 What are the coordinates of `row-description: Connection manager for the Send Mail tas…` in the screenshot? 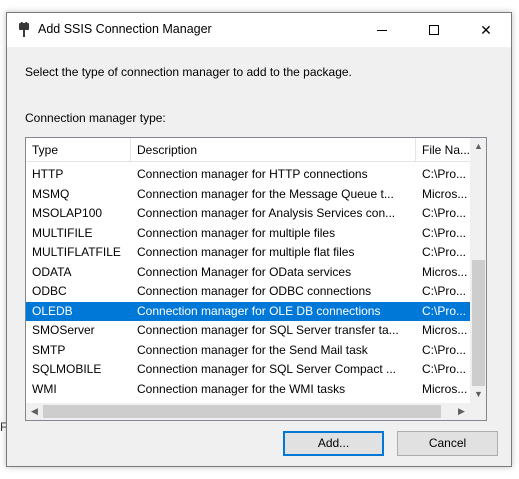 It's located at (252, 349).